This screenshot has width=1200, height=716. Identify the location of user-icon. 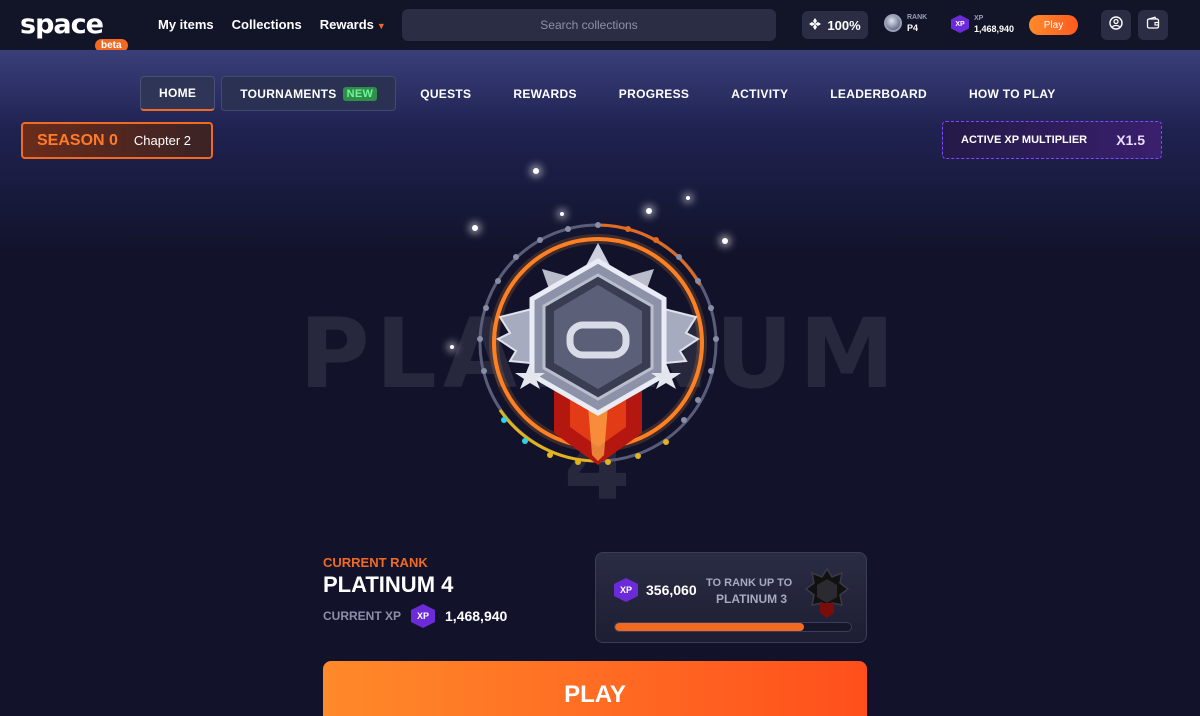
(1116, 25).